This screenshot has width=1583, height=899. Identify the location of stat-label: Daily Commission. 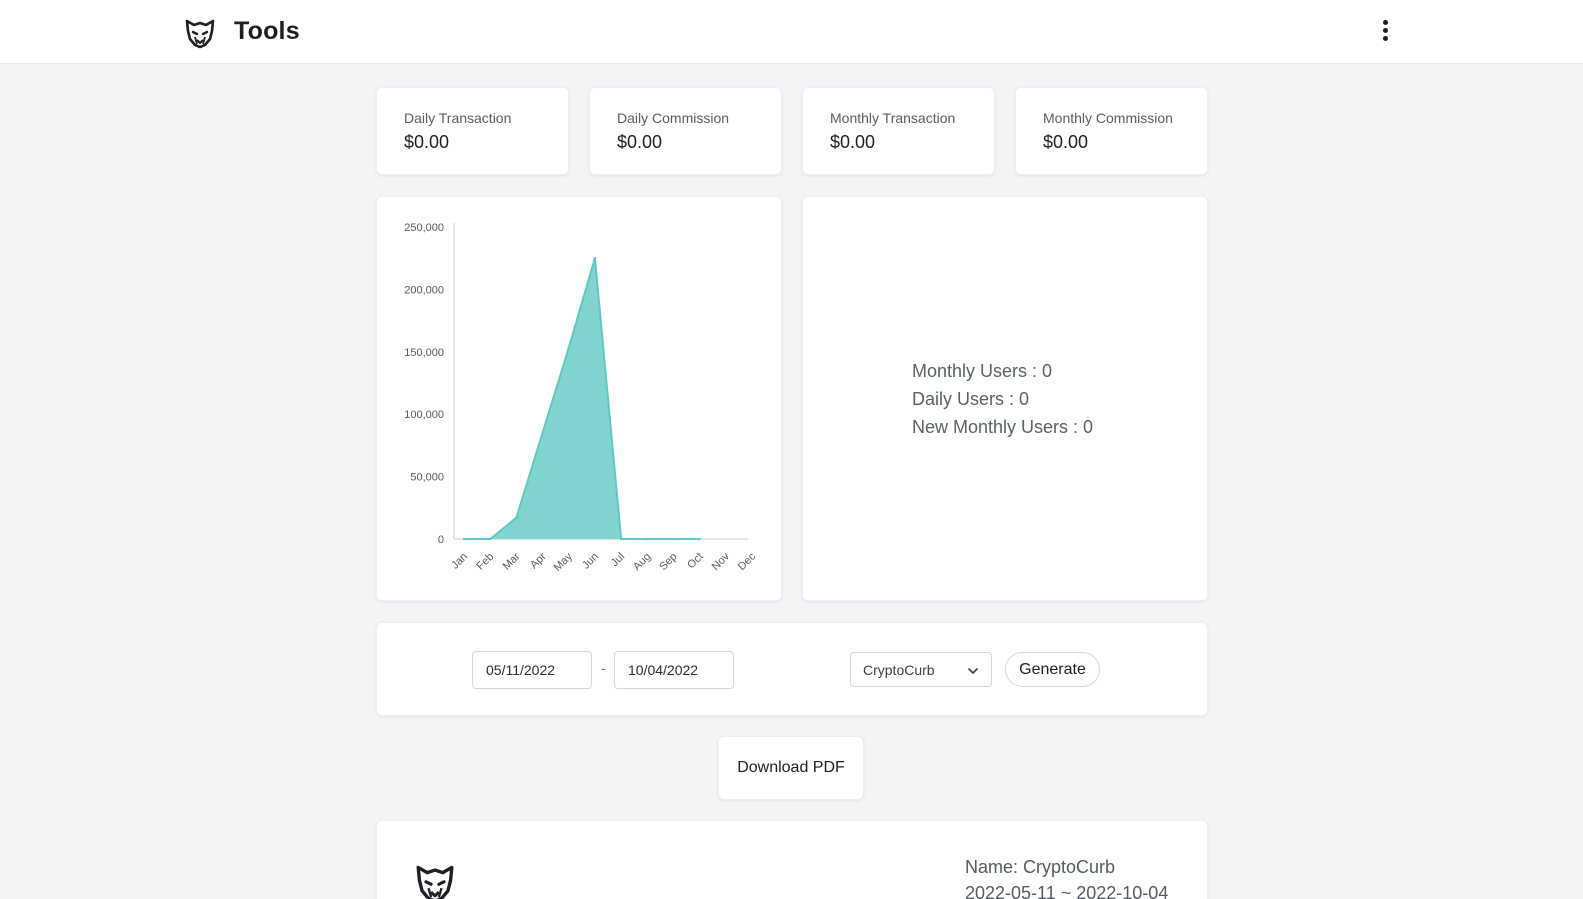
(673, 118).